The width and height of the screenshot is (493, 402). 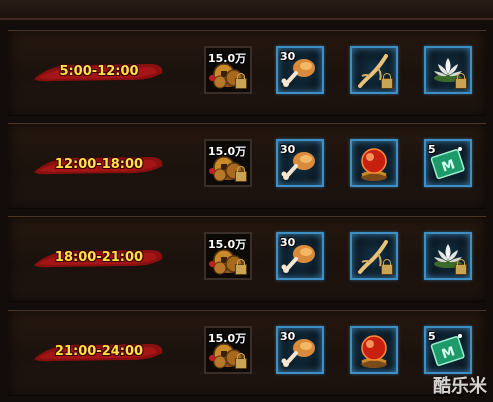 I want to click on time-range-label: 18:00-21:00, so click(x=99, y=257).